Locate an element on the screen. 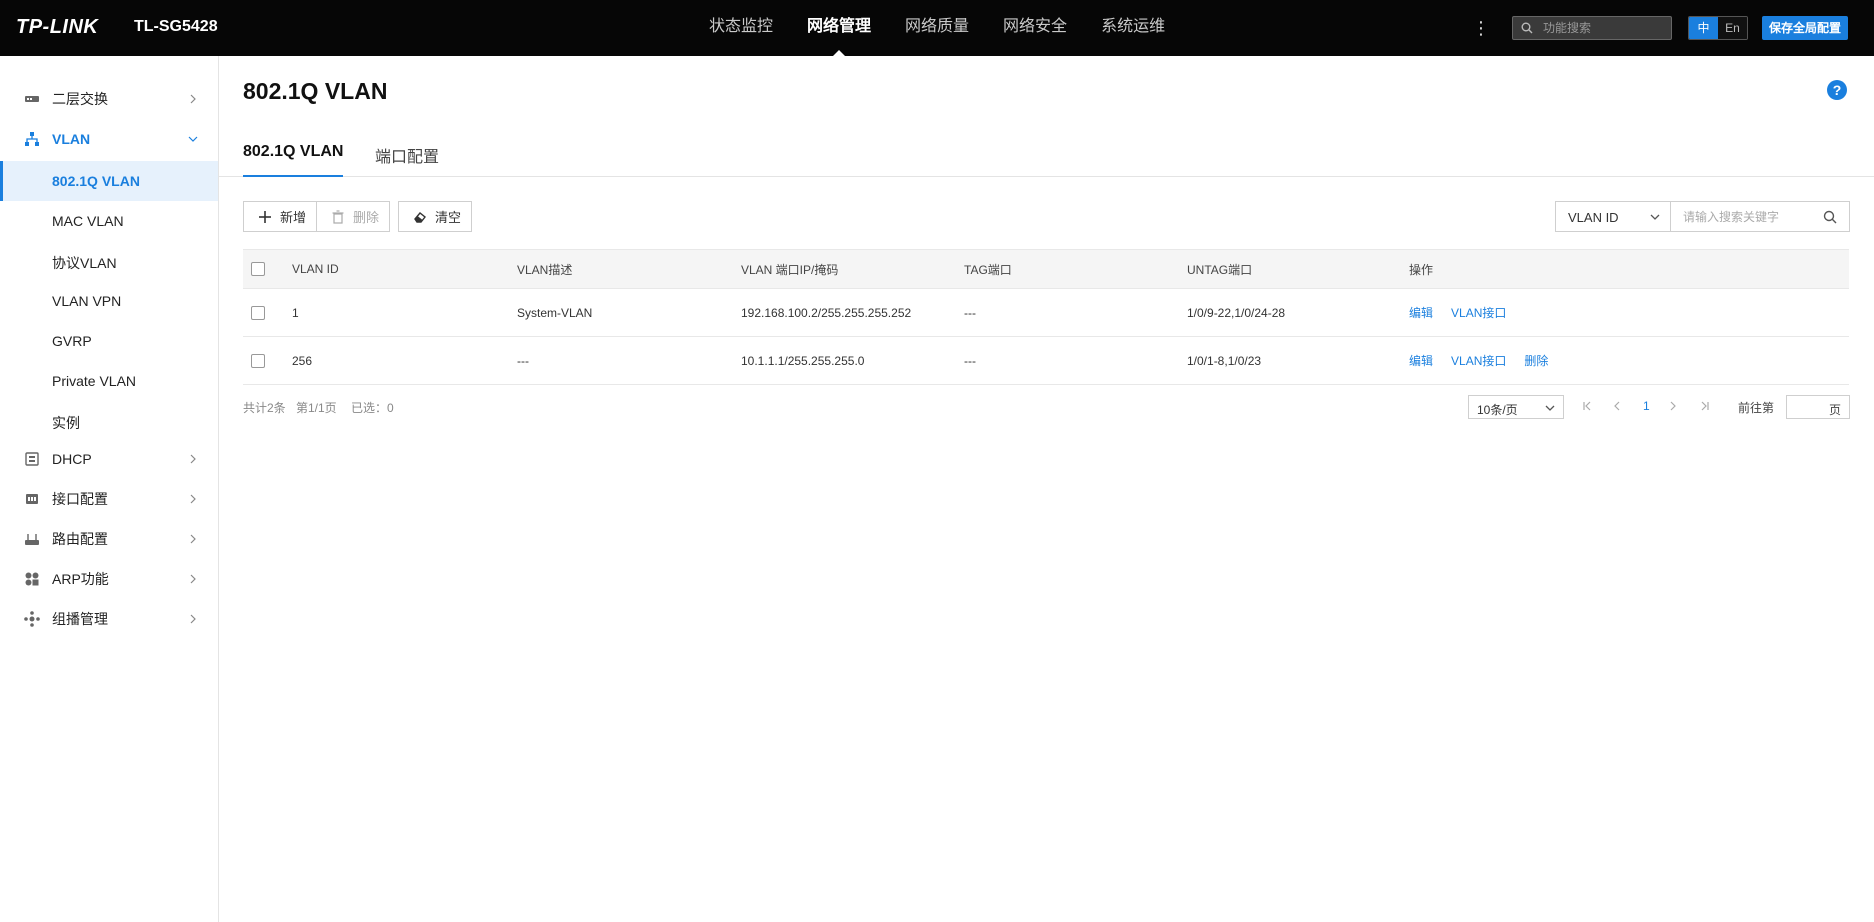 The width and height of the screenshot is (1874, 922). dhcp-icon is located at coordinates (32, 459).